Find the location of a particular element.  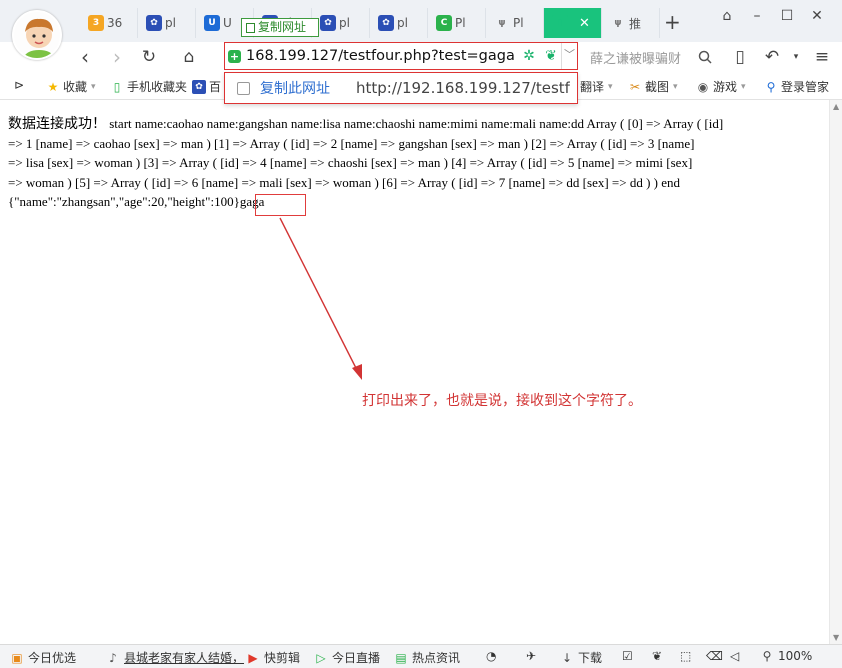

zoom-control: ⚲ 100% is located at coordinates (786, 656).